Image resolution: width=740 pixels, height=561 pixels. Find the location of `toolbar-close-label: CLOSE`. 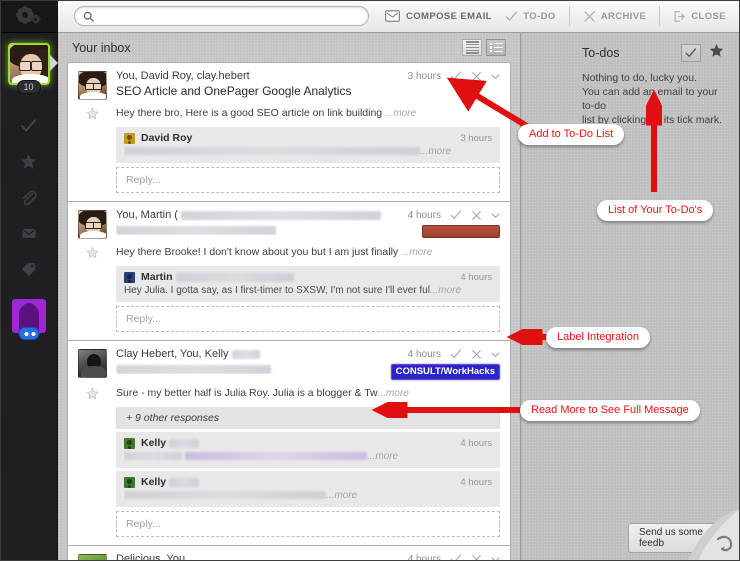

toolbar-close-label: CLOSE is located at coordinates (708, 16).